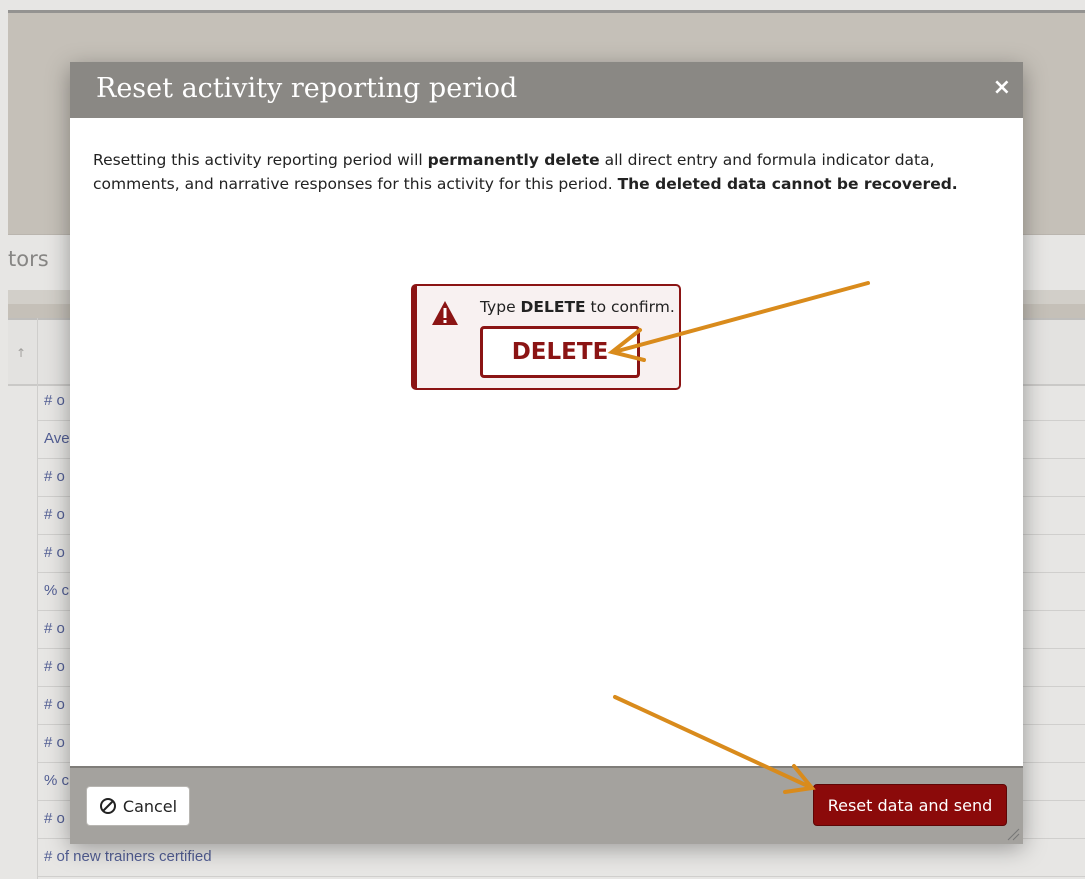 The height and width of the screenshot is (879, 1085). Describe the element at coordinates (307, 88) in the screenshot. I see `dialog-title: Reset activity reporting period` at that location.